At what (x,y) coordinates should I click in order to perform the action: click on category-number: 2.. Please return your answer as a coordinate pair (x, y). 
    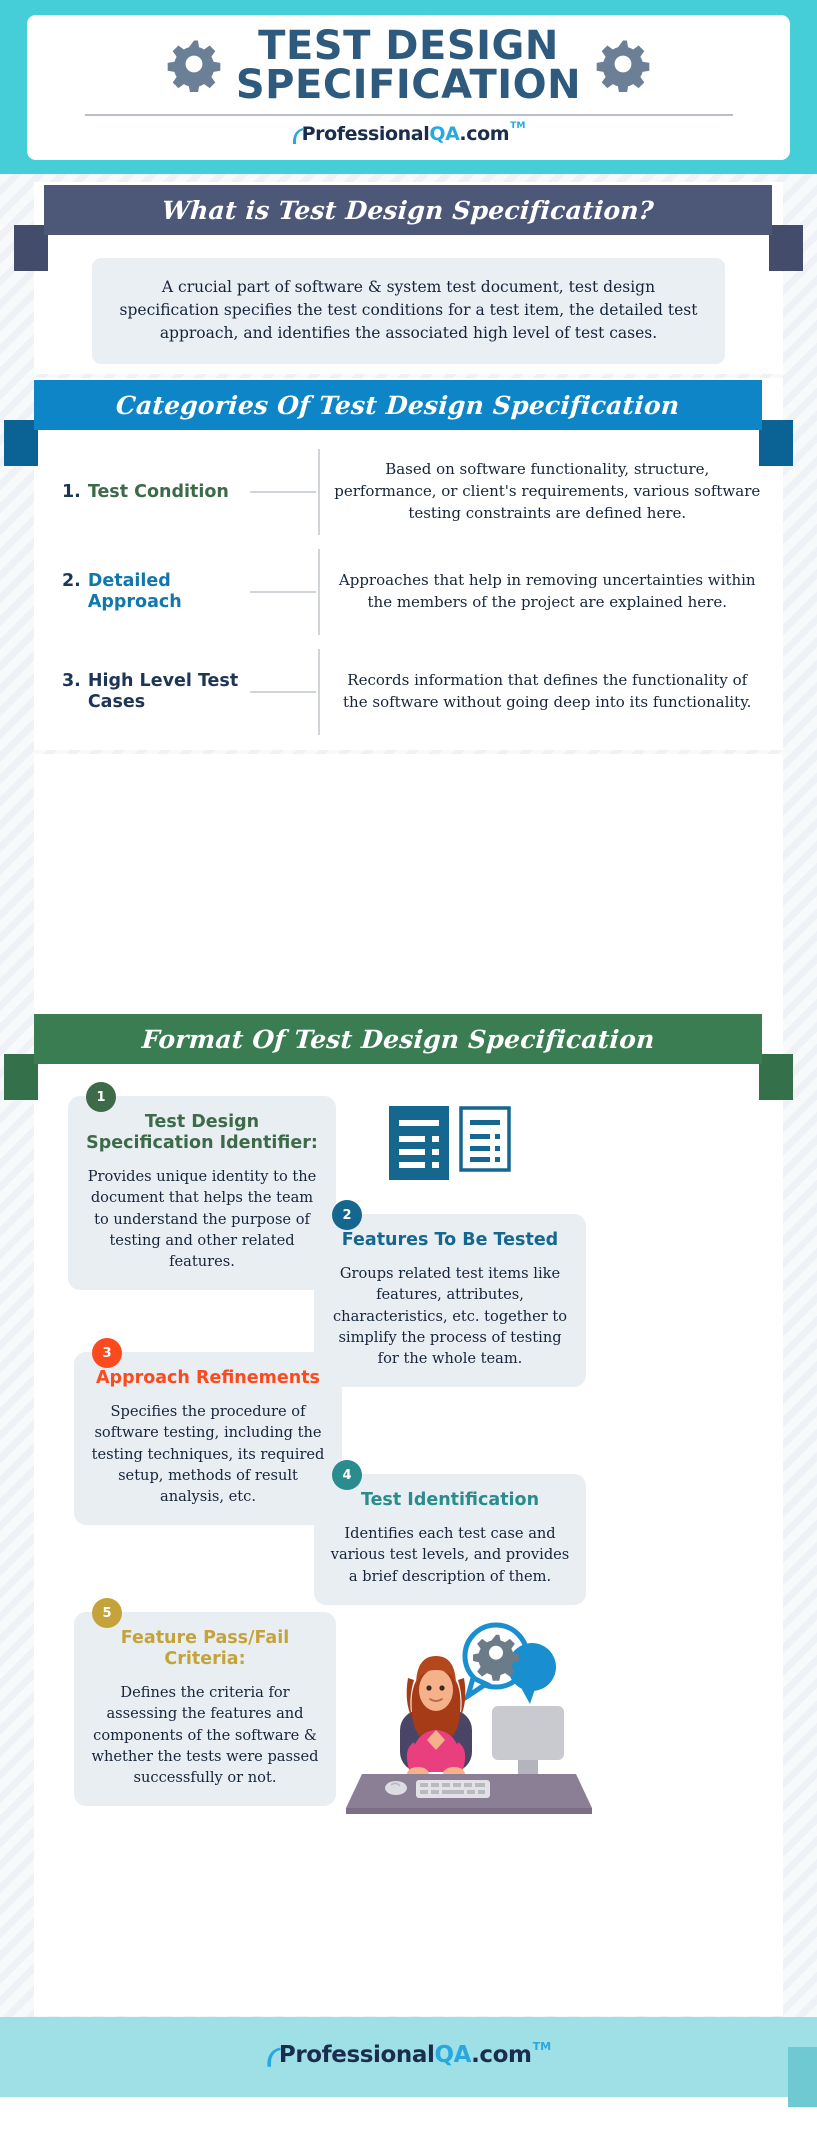
    Looking at the image, I should click on (71, 581).